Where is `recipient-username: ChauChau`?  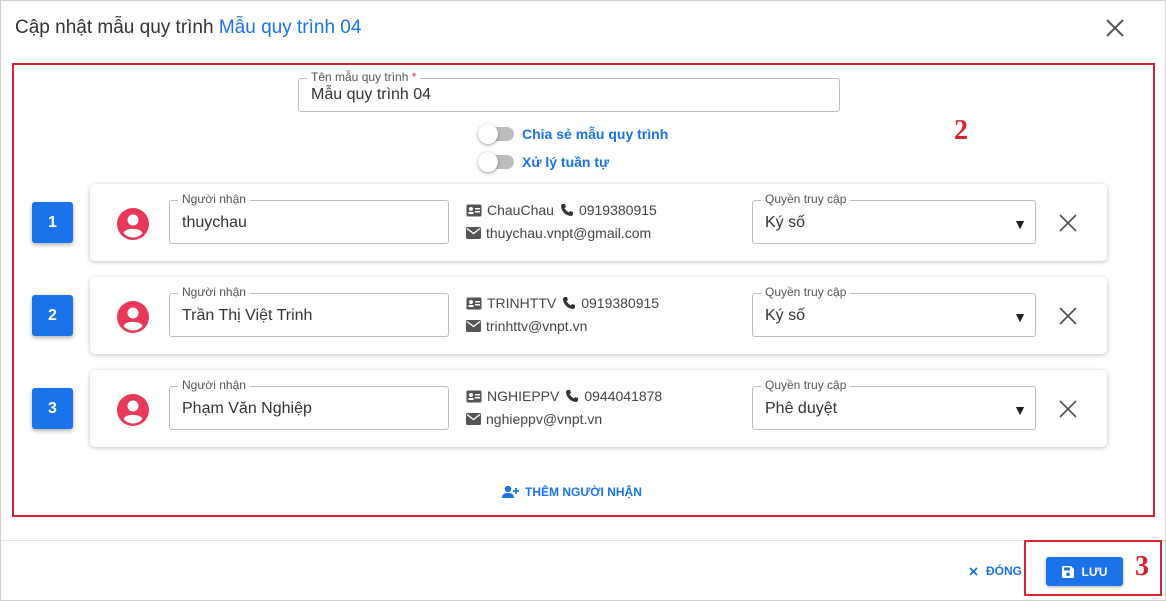 recipient-username: ChauChau is located at coordinates (520, 210).